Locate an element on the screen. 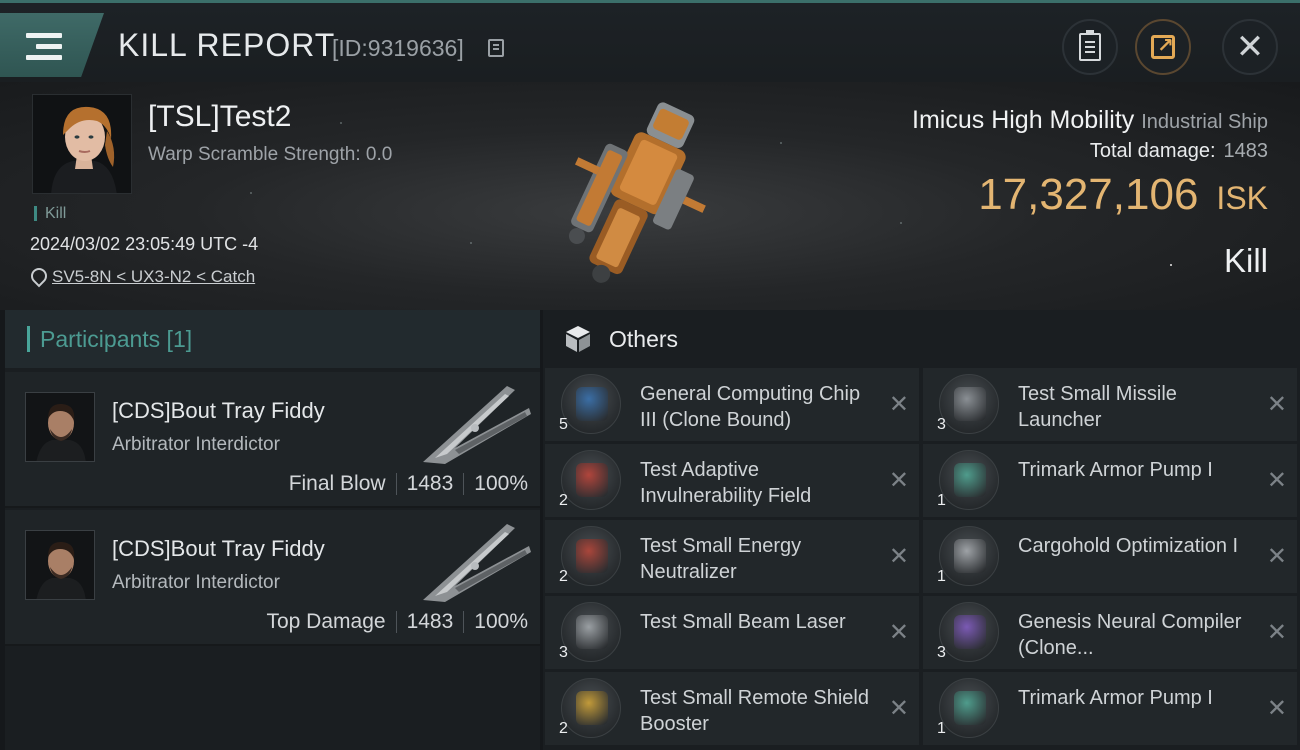 The height and width of the screenshot is (750, 1300). inventory-item: 2 Test Adaptive Invulnerability Field ✕ is located at coordinates (732, 480).